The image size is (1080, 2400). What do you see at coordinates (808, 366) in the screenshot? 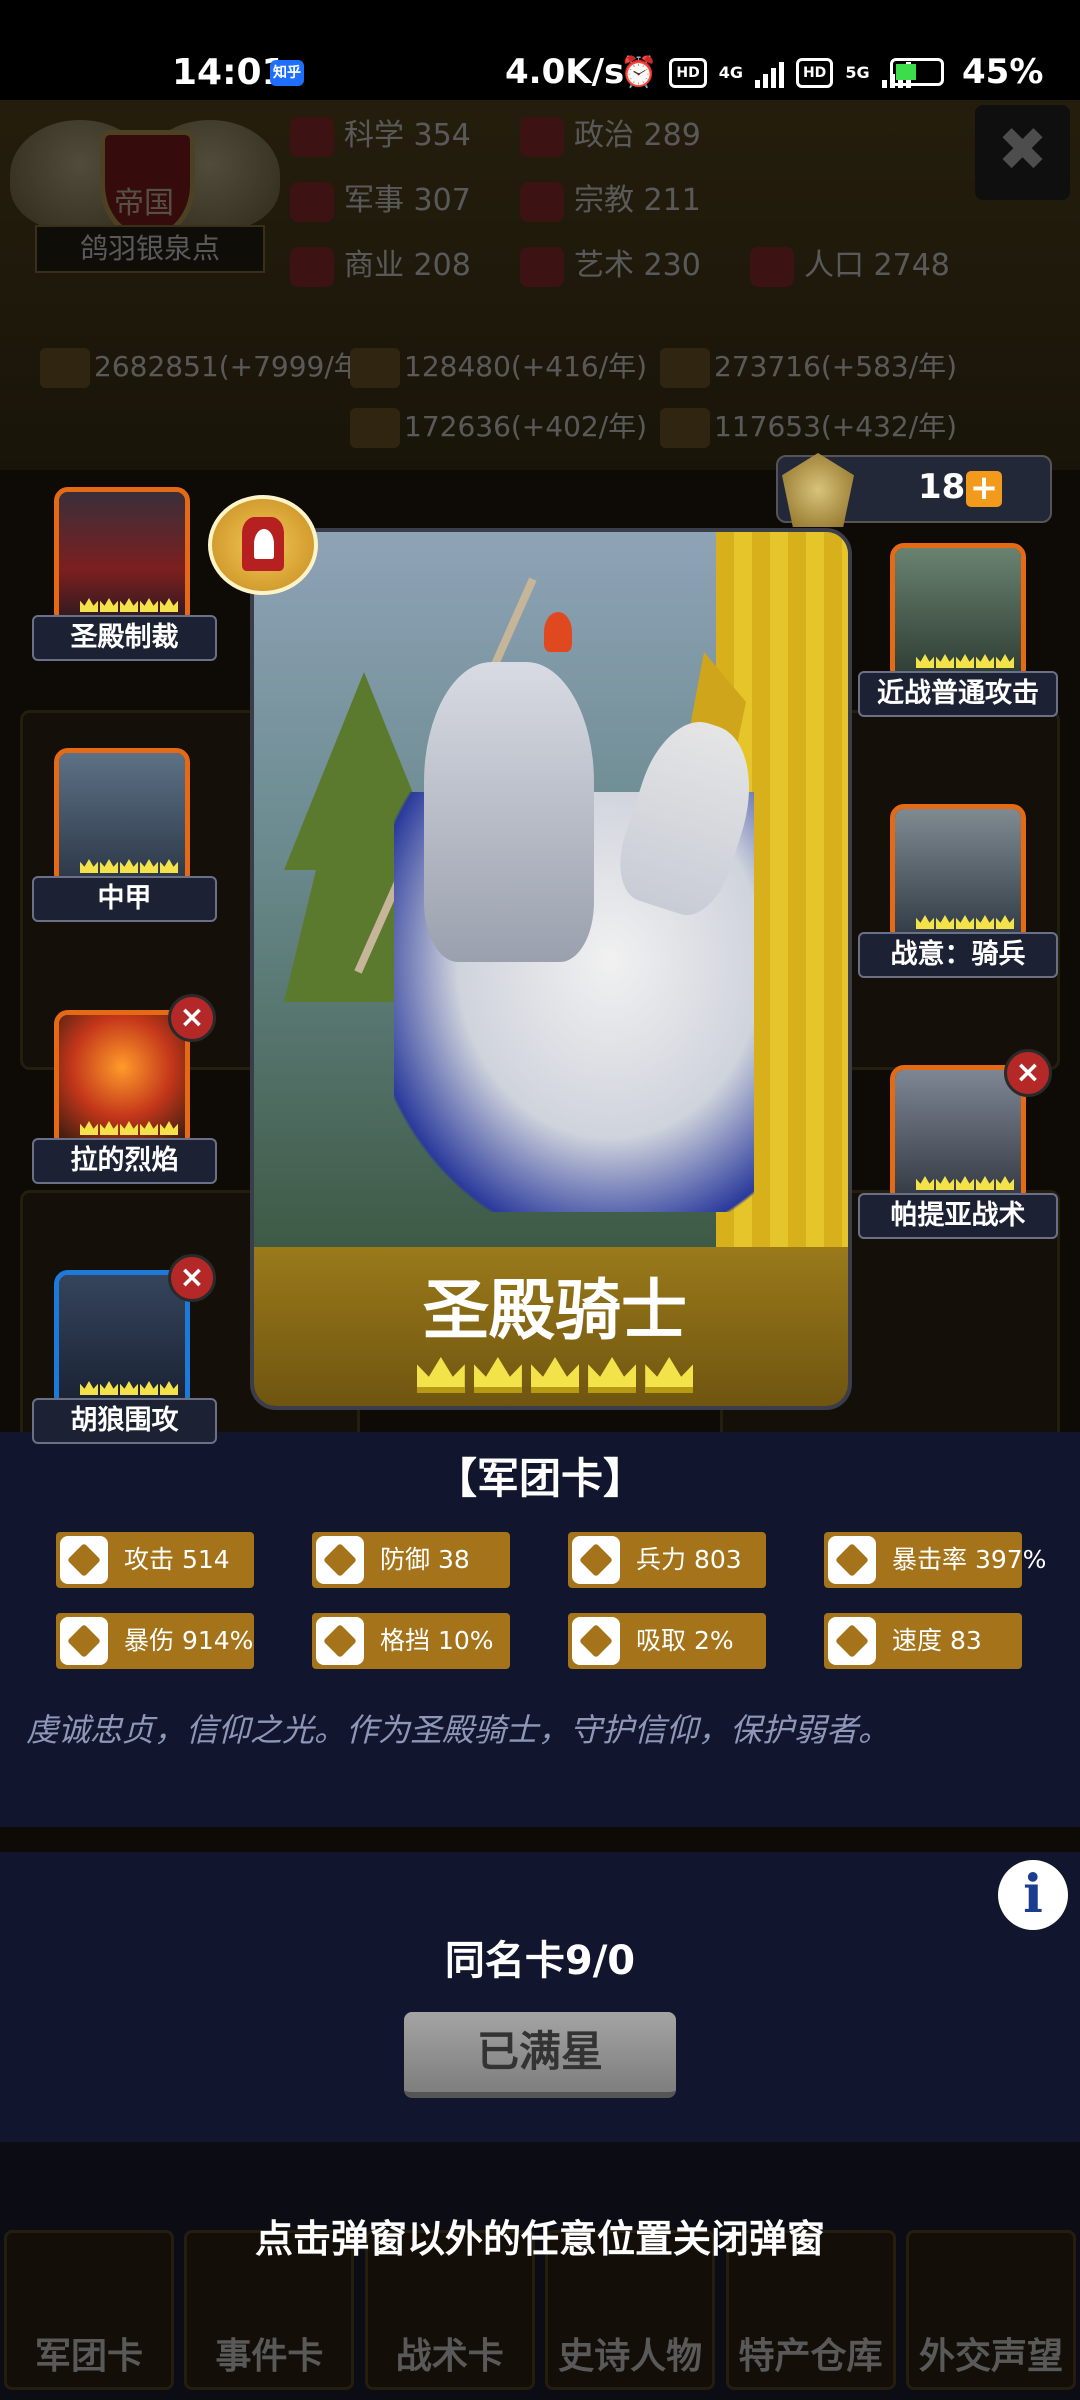
I see `resource-iron: 273716(+583/年)` at bounding box center [808, 366].